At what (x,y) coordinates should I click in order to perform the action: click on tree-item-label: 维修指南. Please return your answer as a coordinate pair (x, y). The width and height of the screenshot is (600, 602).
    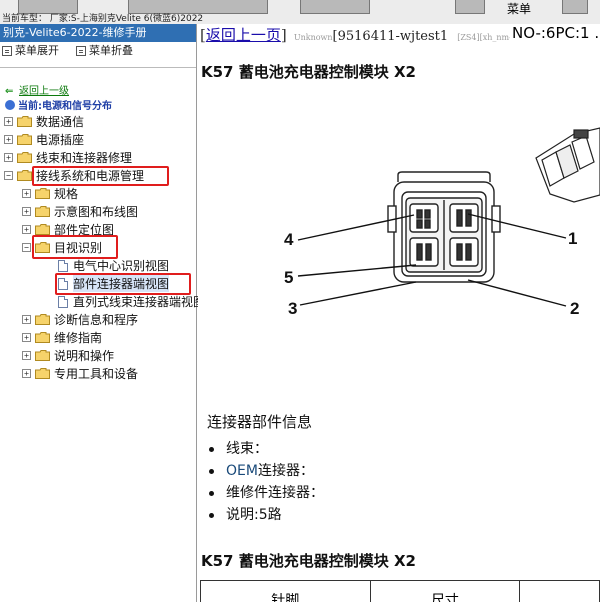
    Looking at the image, I should click on (78, 338).